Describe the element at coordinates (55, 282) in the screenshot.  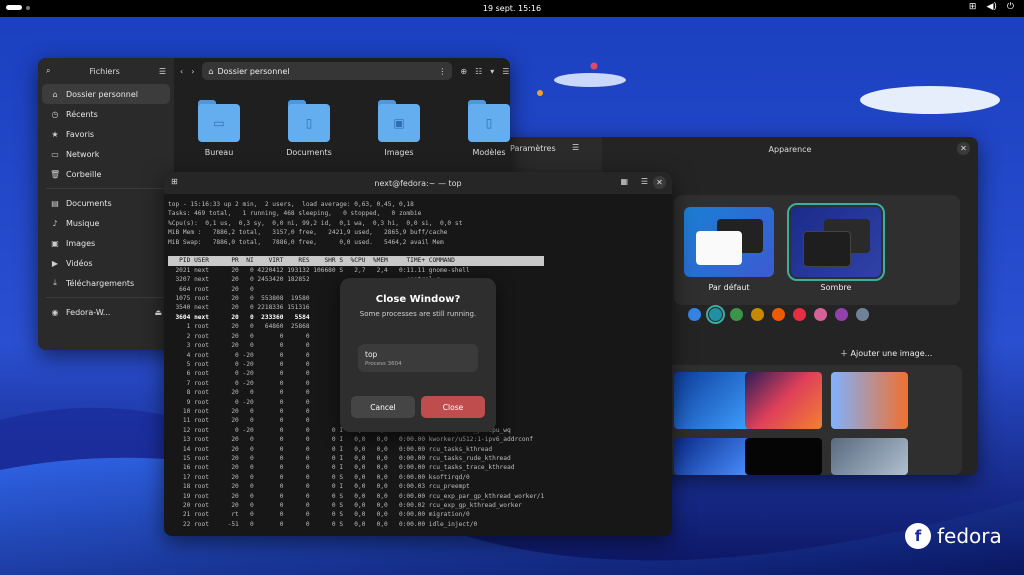
I see `download-icon: ⤓` at that location.